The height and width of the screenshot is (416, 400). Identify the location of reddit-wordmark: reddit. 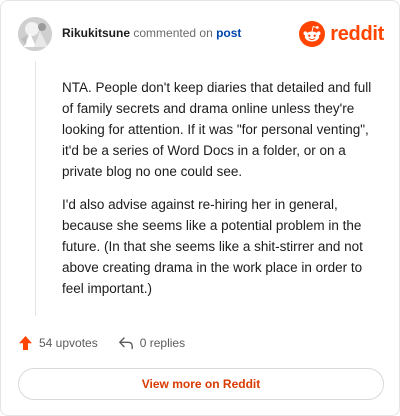
(357, 33).